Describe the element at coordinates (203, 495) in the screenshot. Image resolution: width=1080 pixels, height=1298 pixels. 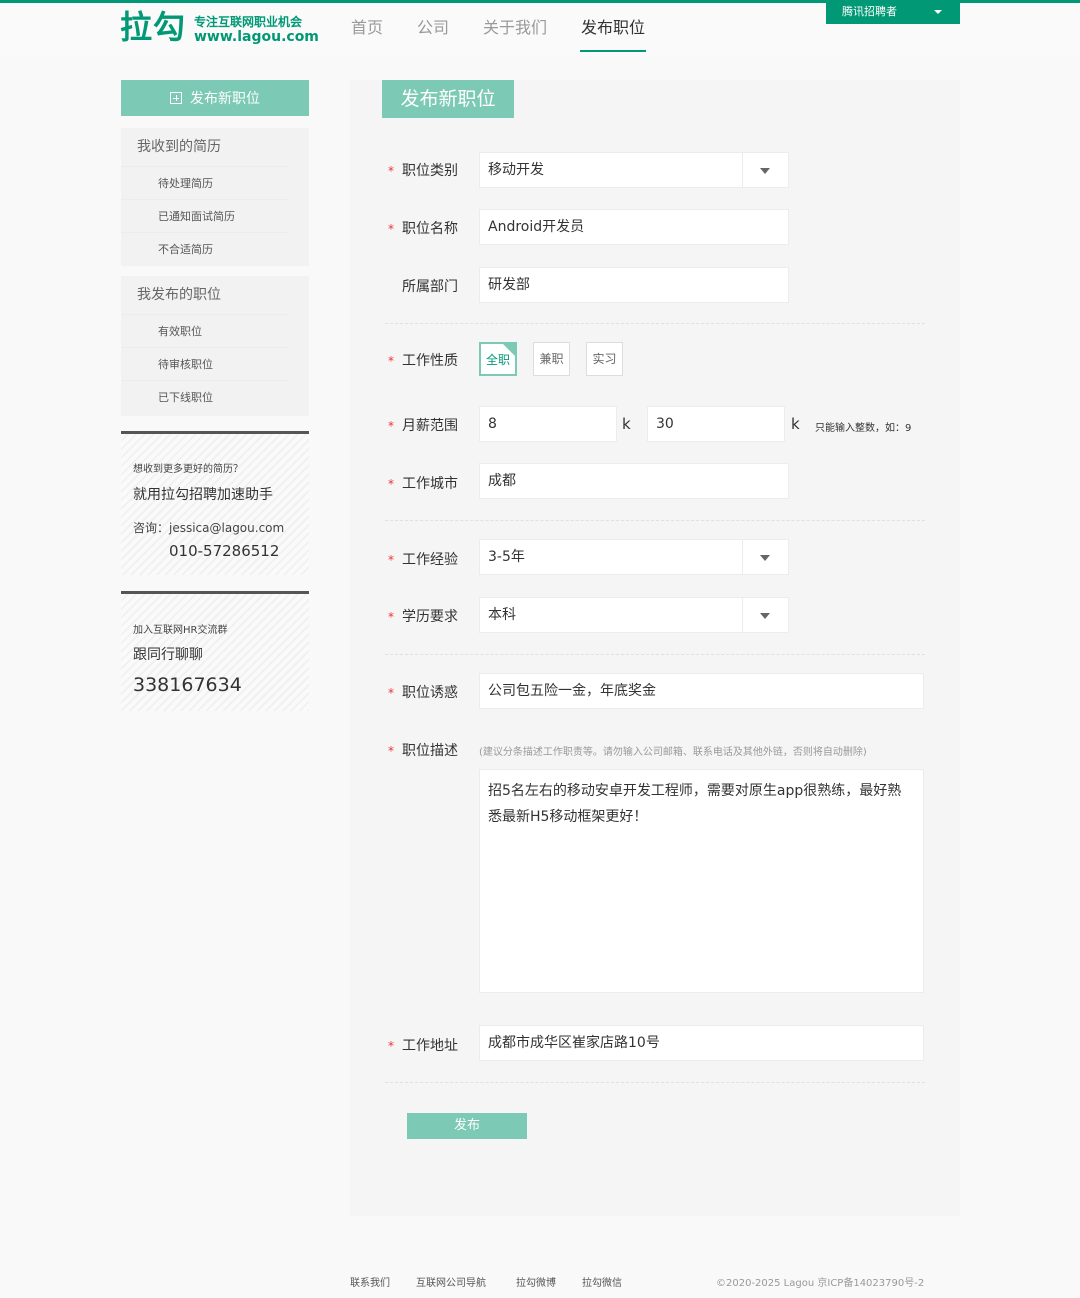
I see `promo-headline: 就用拉勾招聘加速助手` at that location.